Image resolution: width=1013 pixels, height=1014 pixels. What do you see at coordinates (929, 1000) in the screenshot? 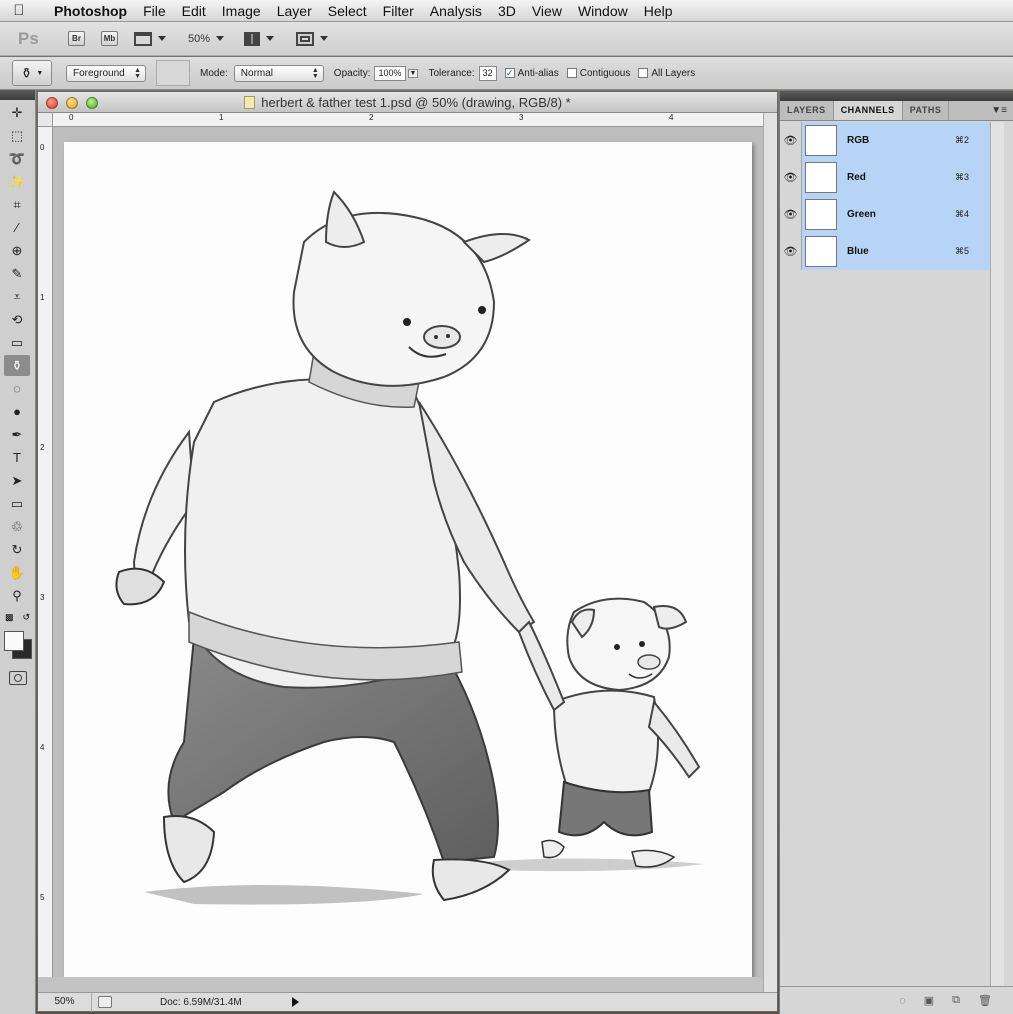
I see `save-selection-as-channel-icon: ▣` at bounding box center [929, 1000].